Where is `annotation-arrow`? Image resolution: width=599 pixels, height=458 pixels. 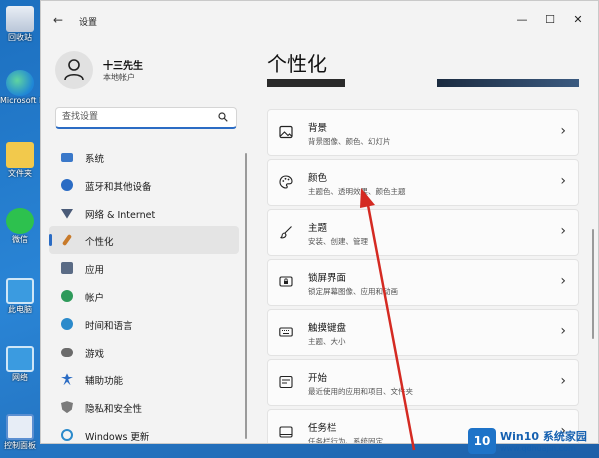 annotation-arrow is located at coordinates (388, 319).